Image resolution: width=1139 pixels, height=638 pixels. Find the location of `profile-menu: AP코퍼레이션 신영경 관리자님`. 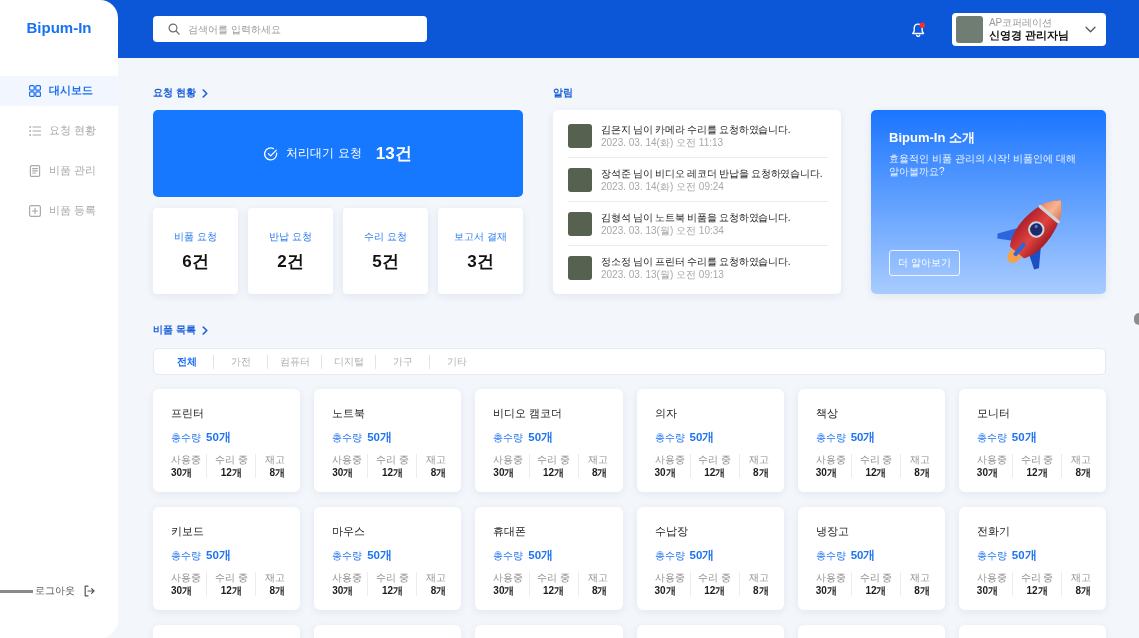

profile-menu: AP코퍼레이션 신영경 관리자님 is located at coordinates (1028, 29).